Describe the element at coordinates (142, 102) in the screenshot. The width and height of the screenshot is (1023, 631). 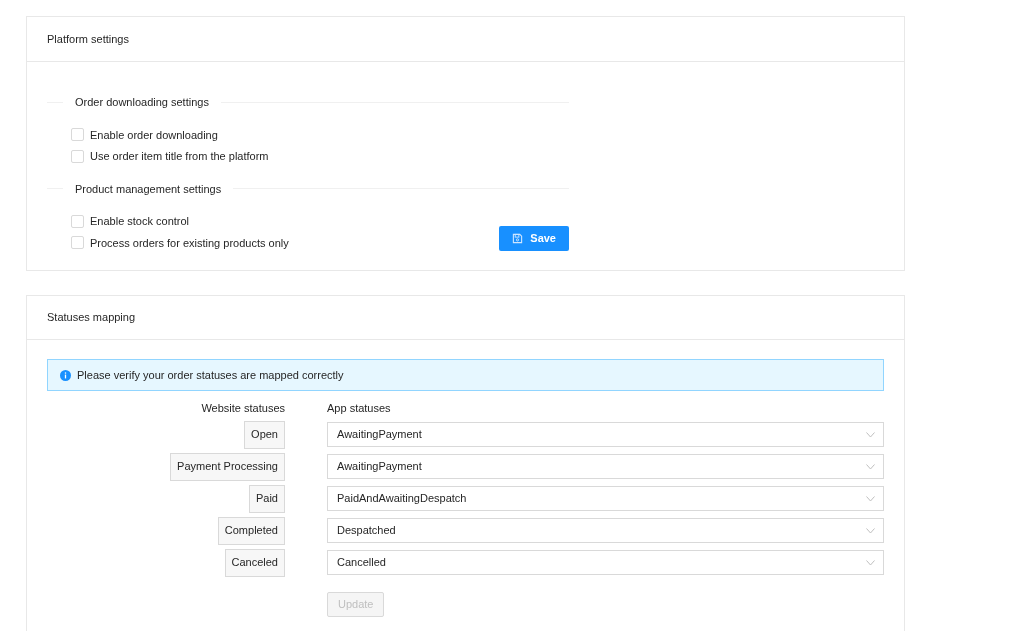
I see `section-heading: Order downloading settings` at that location.